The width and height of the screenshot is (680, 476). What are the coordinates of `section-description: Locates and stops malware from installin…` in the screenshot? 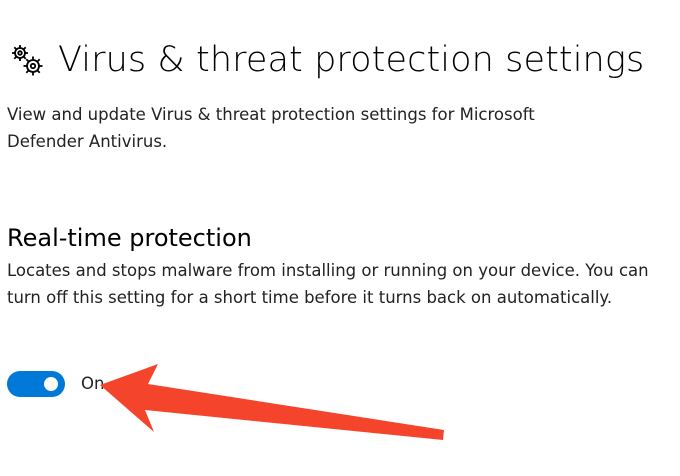 It's located at (328, 284).